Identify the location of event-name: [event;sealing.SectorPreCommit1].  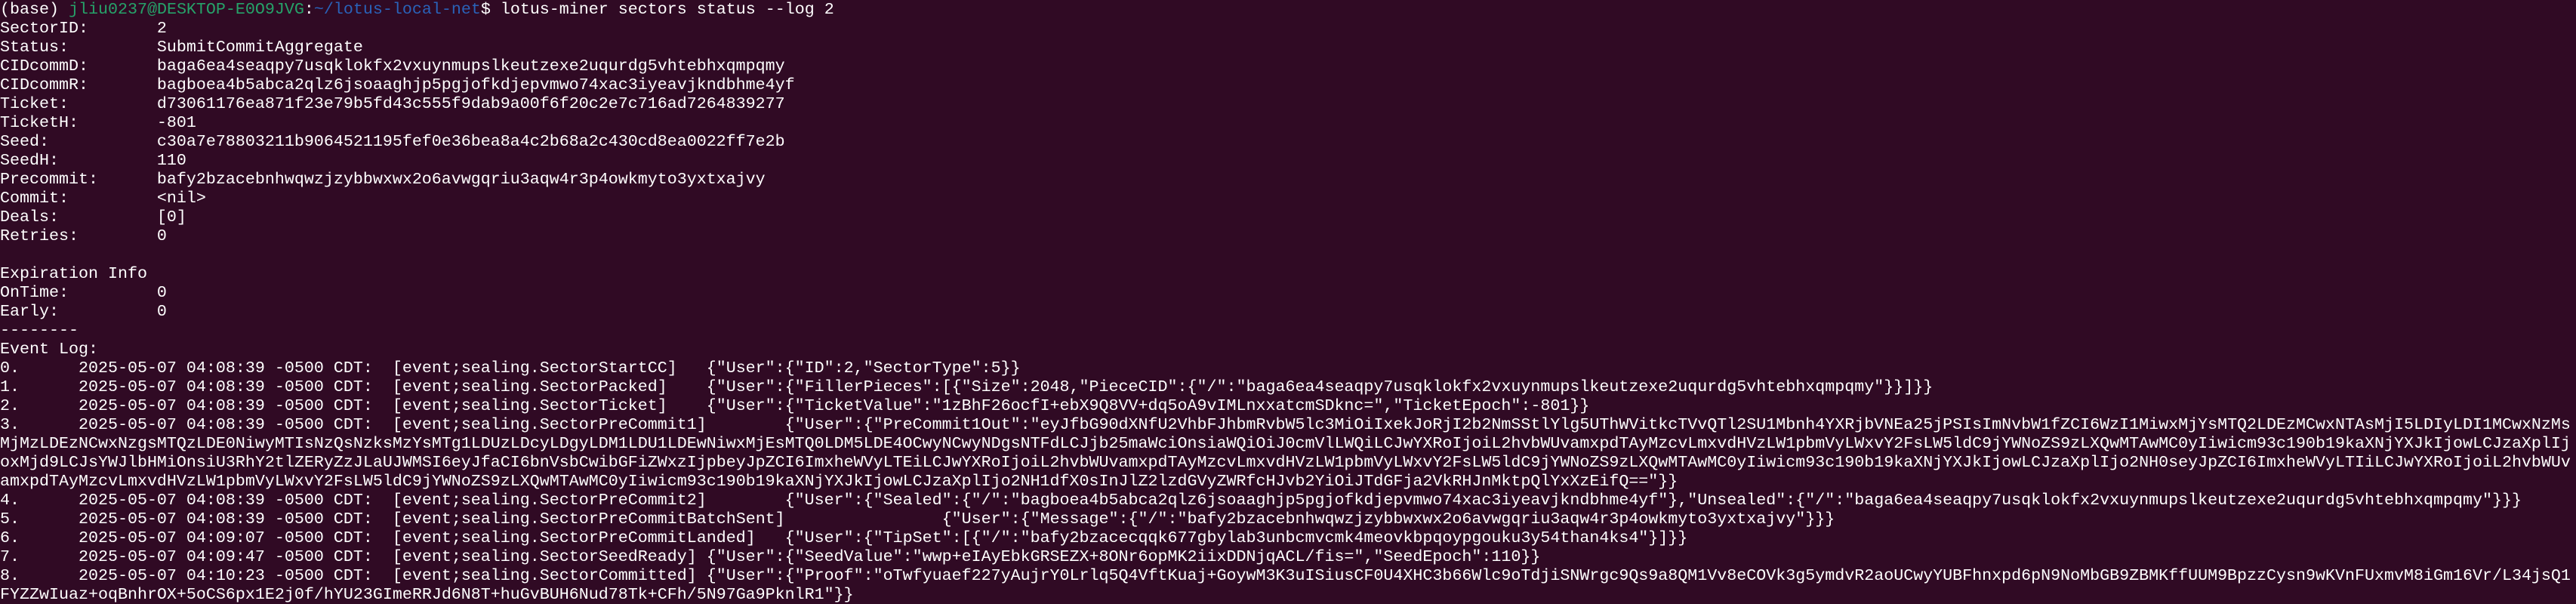
(549, 425).